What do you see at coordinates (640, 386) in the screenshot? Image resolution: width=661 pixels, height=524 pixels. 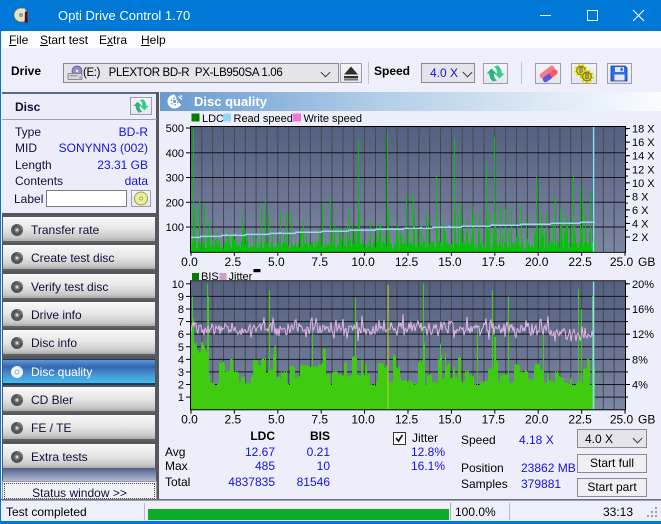 I see `svg-text: 4%` at bounding box center [640, 386].